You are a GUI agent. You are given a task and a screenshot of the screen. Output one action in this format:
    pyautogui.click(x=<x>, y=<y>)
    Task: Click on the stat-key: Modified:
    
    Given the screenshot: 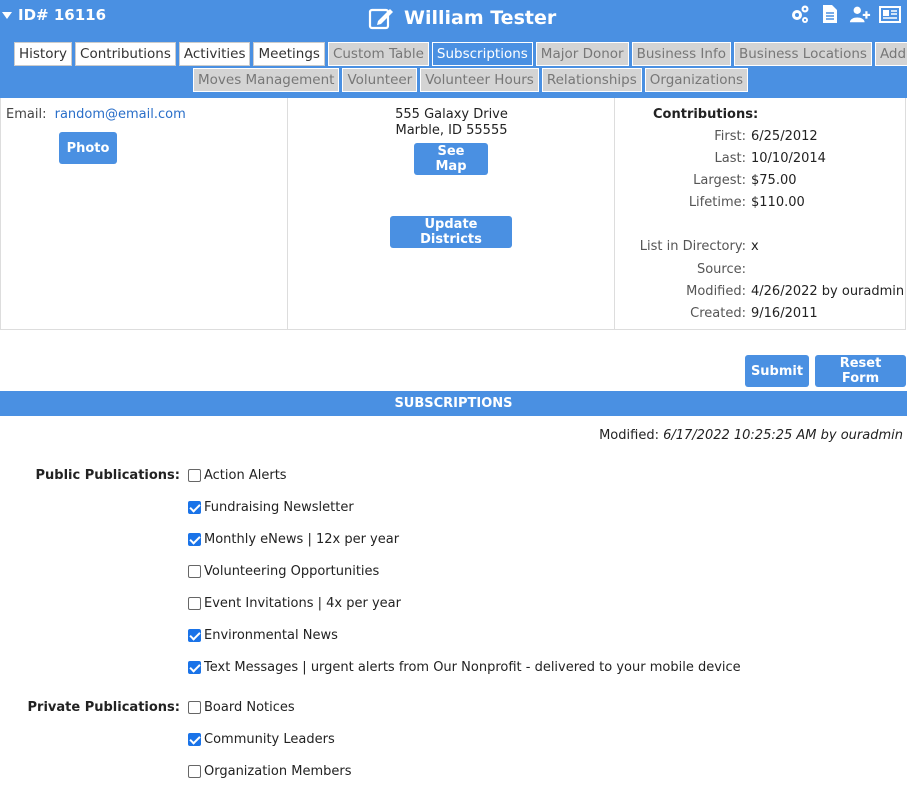 What is the action you would take?
    pyautogui.click(x=716, y=291)
    